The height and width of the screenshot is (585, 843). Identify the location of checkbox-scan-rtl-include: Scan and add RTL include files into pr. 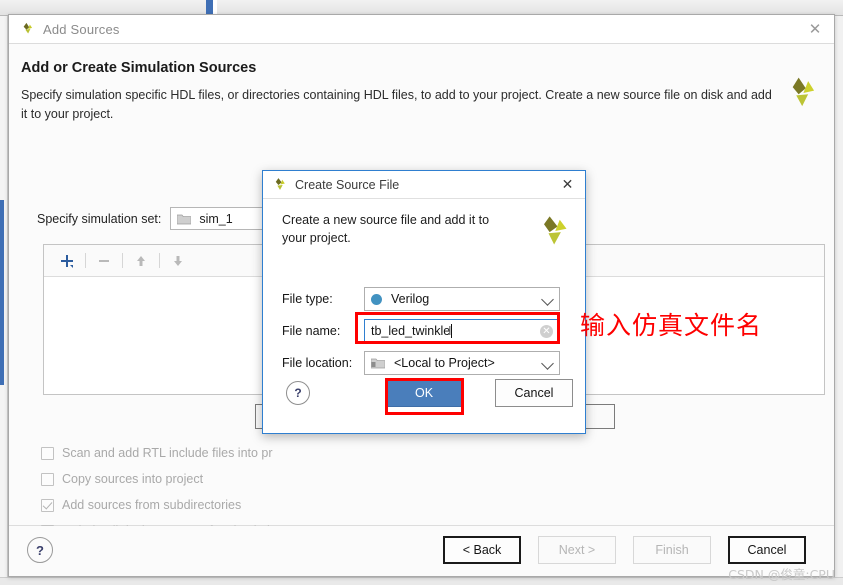
(162, 453).